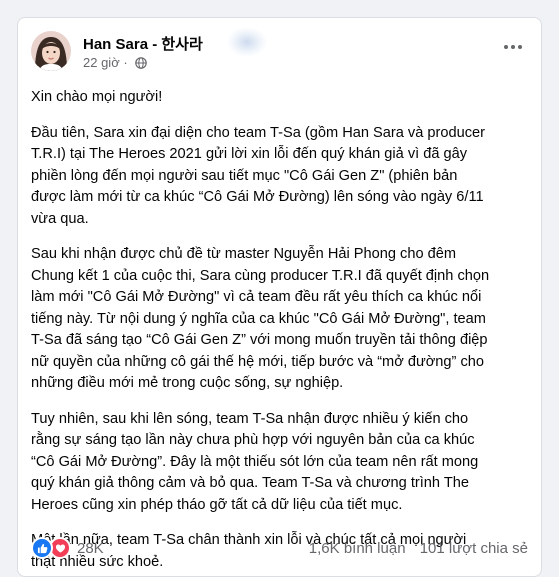  What do you see at coordinates (513, 47) in the screenshot?
I see `more-options-icon` at bounding box center [513, 47].